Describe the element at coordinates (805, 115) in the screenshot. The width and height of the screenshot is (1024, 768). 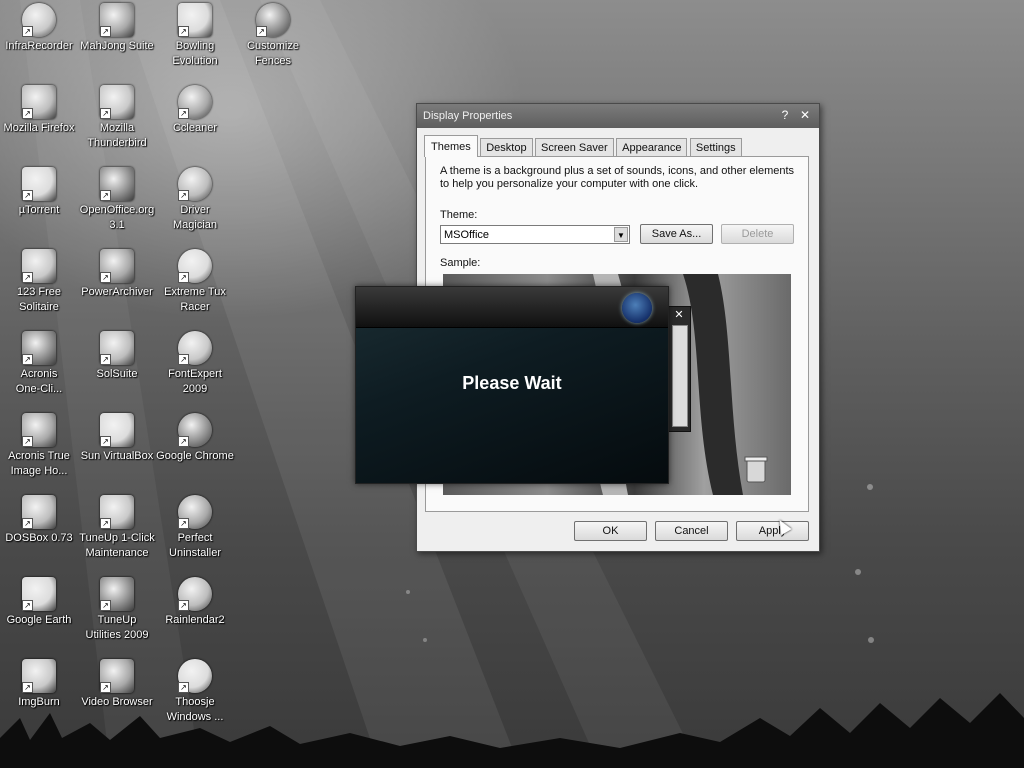
I see `close-button: ✕` at that location.